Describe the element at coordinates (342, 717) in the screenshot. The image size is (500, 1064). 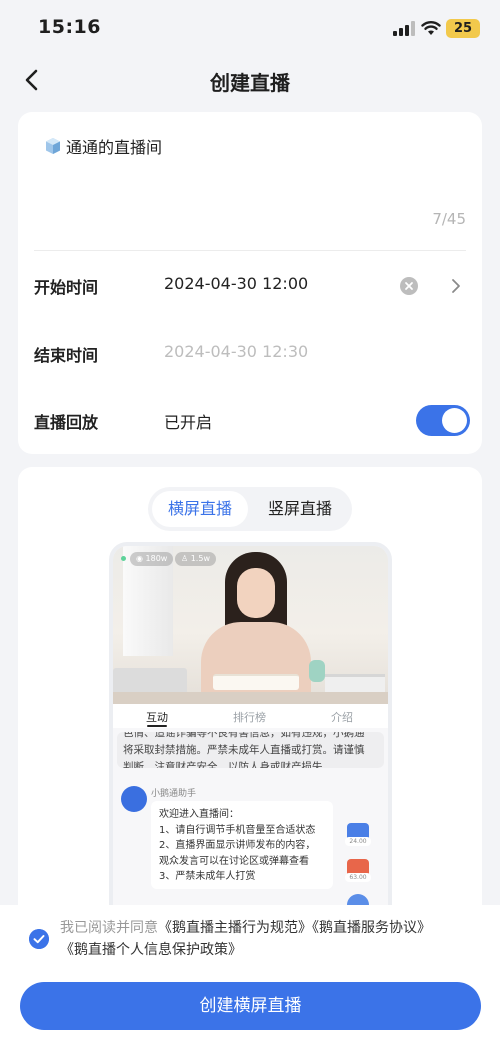
I see `preview-tab-intro: 介绍` at that location.